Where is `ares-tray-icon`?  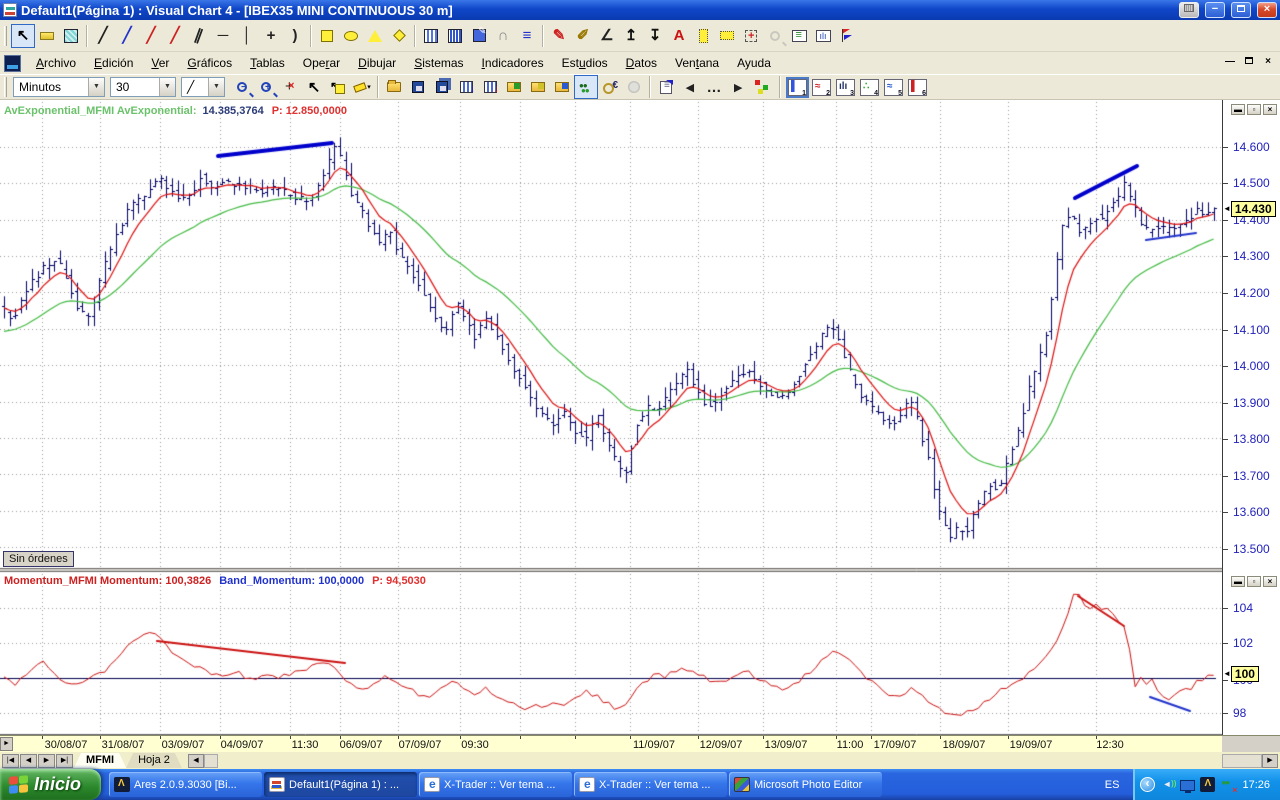 ares-tray-icon is located at coordinates (1208, 784).